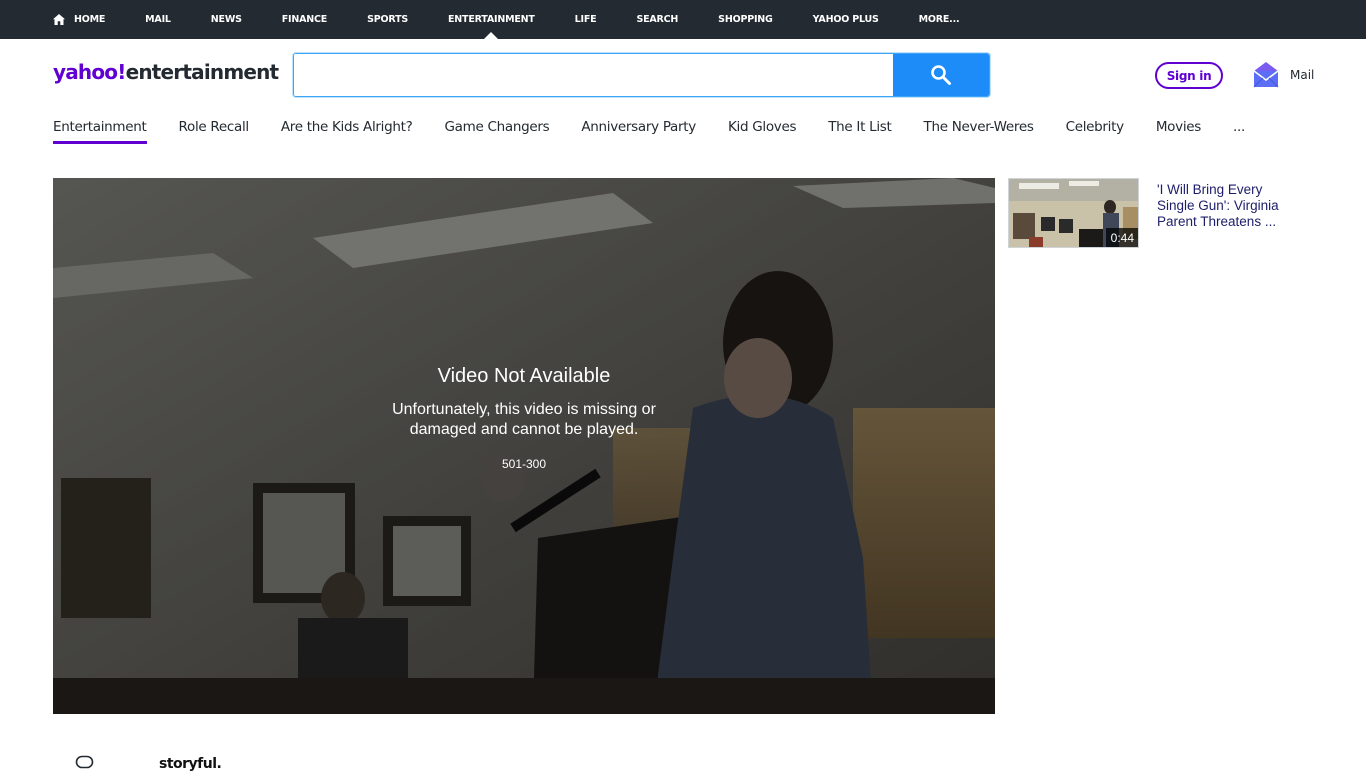 The width and height of the screenshot is (1366, 772). I want to click on logo-brand: yahoo!, so click(89, 72).